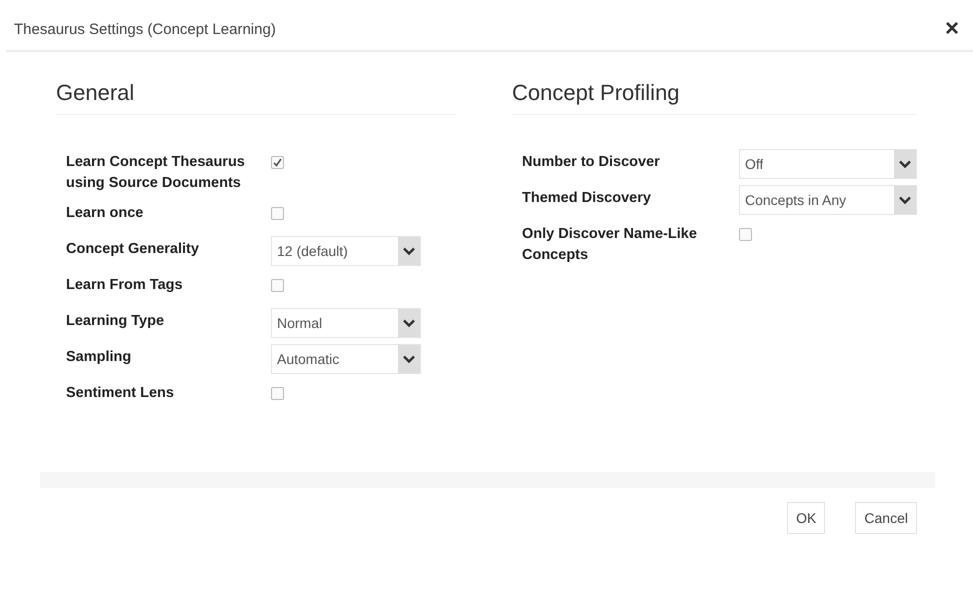 This screenshot has width=973, height=592. What do you see at coordinates (156, 173) in the screenshot?
I see `field-label: Learn Concept Thesaurus using Source Documents` at bounding box center [156, 173].